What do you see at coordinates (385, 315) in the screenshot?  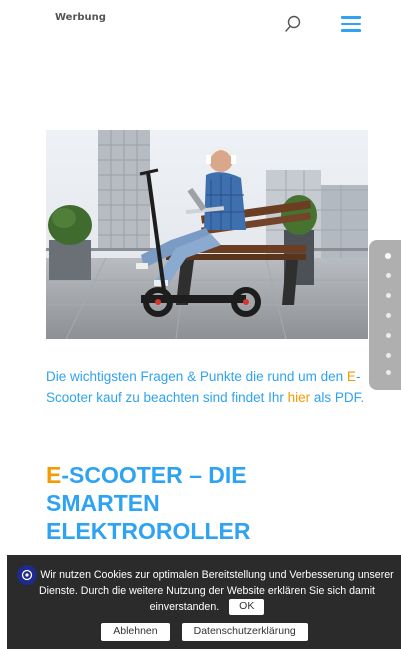 I see `section-dot-navigation` at bounding box center [385, 315].